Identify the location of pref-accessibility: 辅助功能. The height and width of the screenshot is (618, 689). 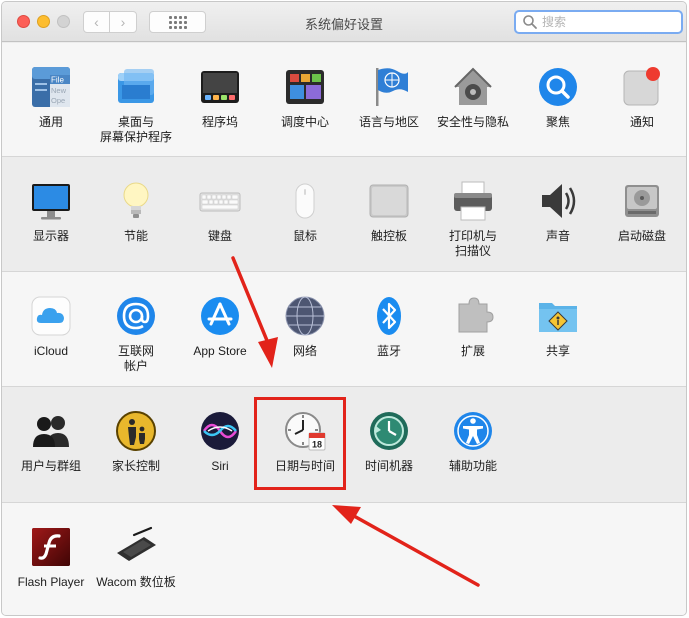
(473, 441).